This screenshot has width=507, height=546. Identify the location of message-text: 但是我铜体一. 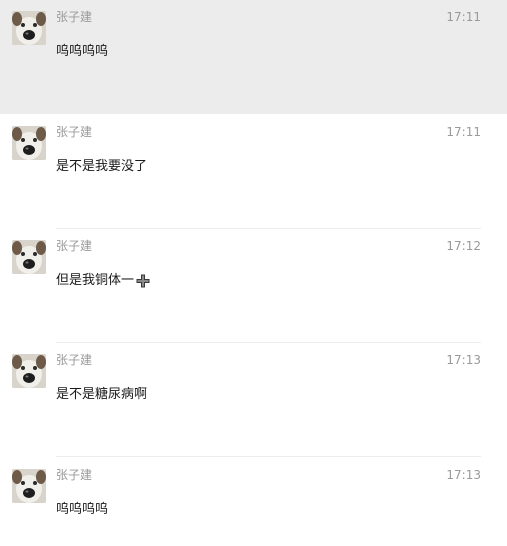
(103, 281).